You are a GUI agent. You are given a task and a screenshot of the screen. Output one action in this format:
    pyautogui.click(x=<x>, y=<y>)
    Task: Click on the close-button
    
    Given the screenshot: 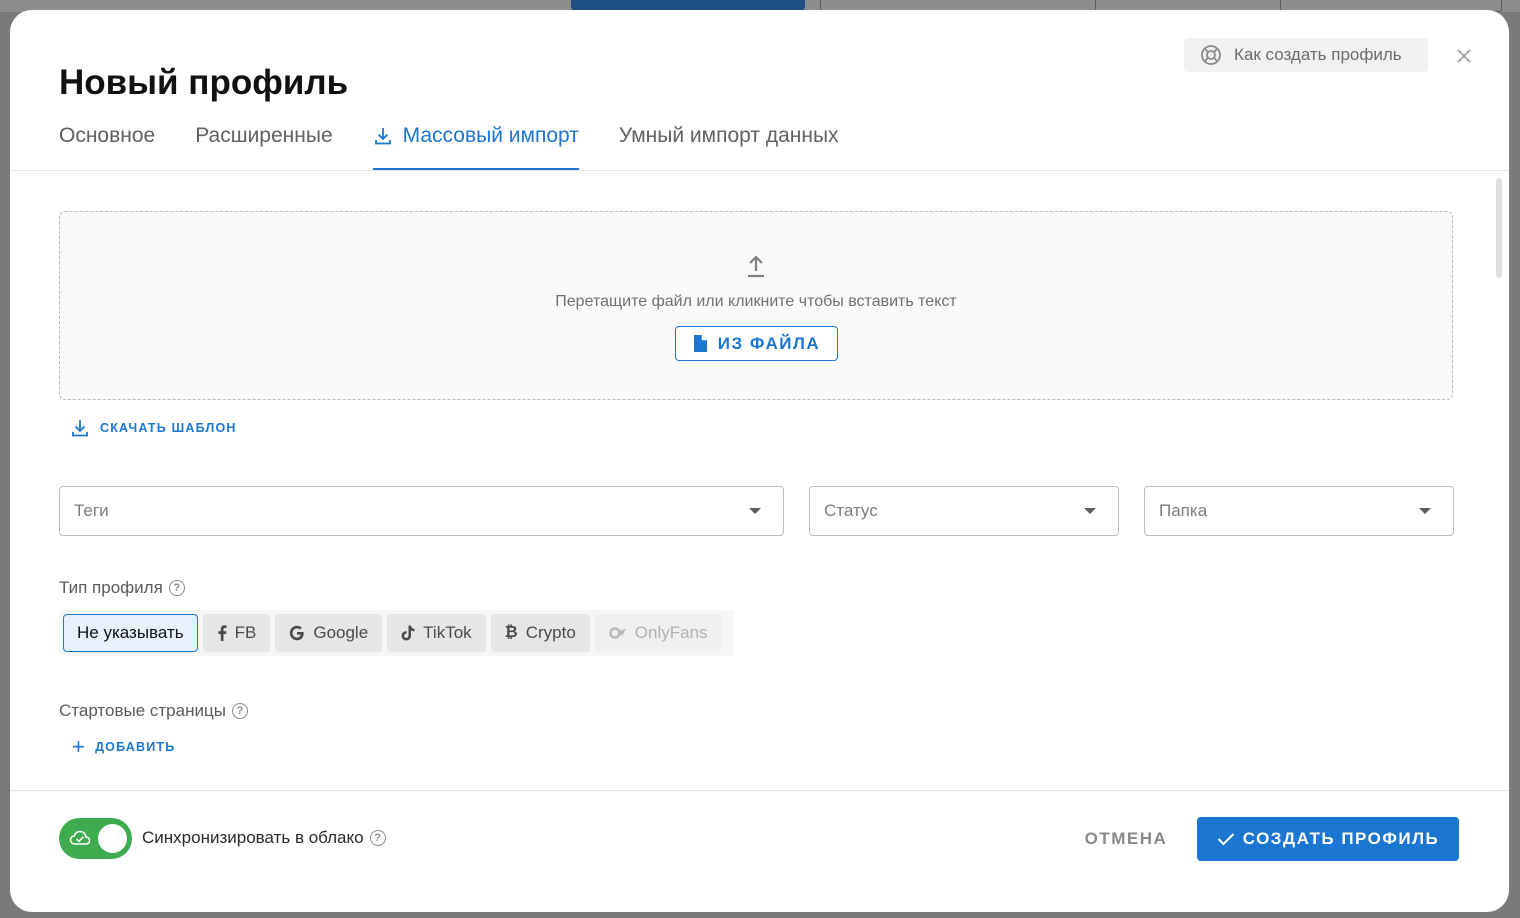 What is the action you would take?
    pyautogui.click(x=1464, y=56)
    